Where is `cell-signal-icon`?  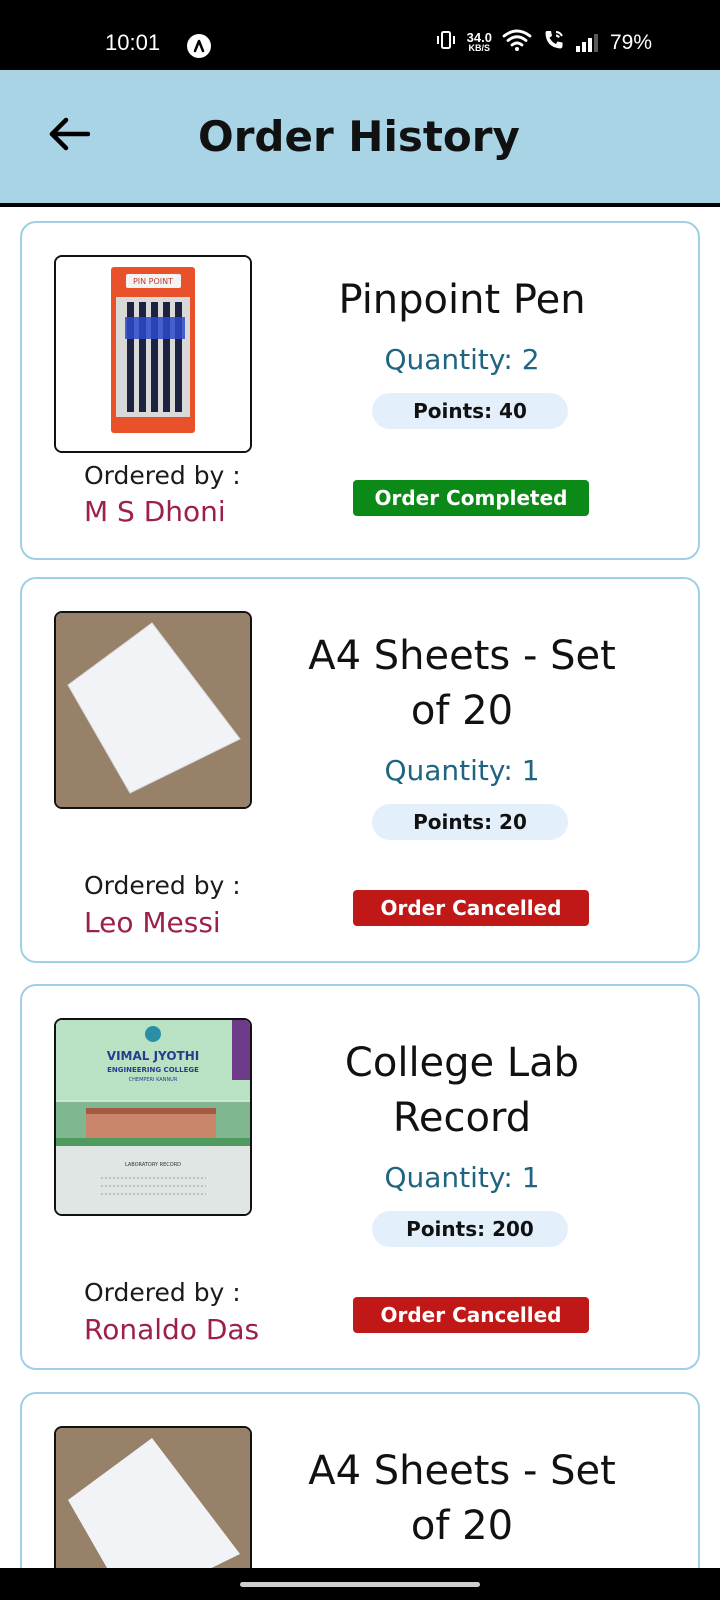 cell-signal-icon is located at coordinates (586, 42).